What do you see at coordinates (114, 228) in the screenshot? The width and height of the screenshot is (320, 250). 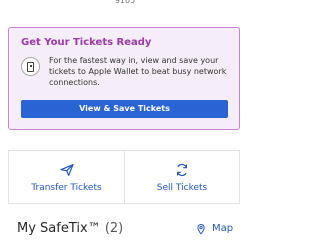 I see `ticket-count: (2)` at bounding box center [114, 228].